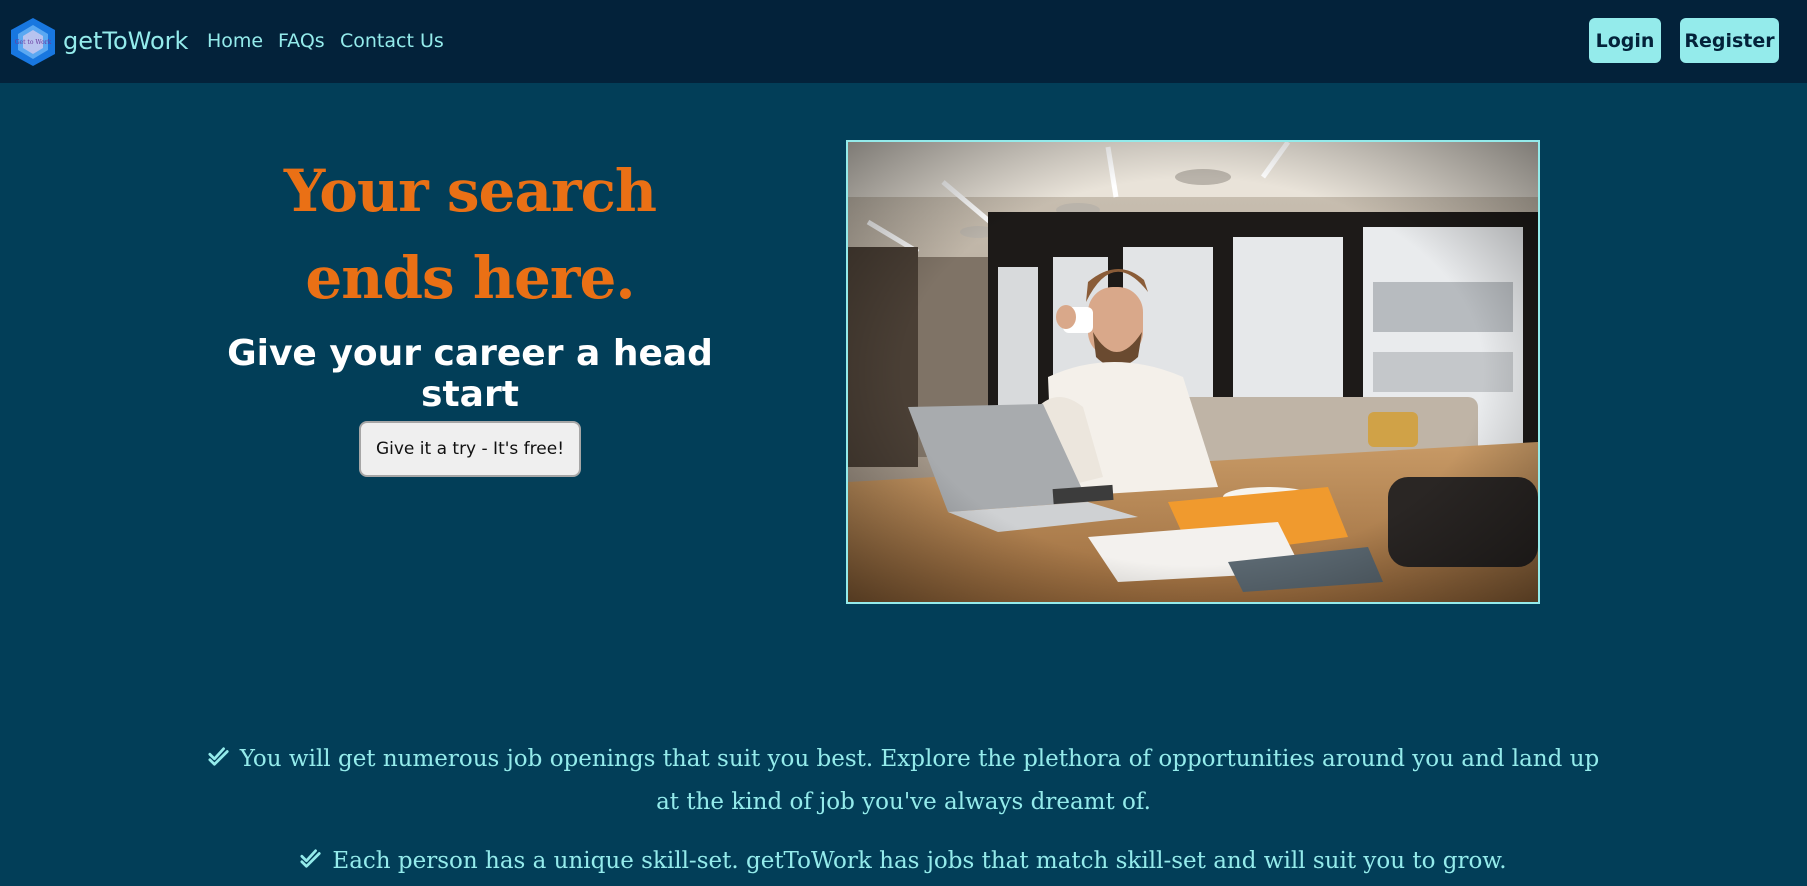 The image size is (1807, 886). What do you see at coordinates (235, 41) in the screenshot?
I see `nav-home-link: Home` at bounding box center [235, 41].